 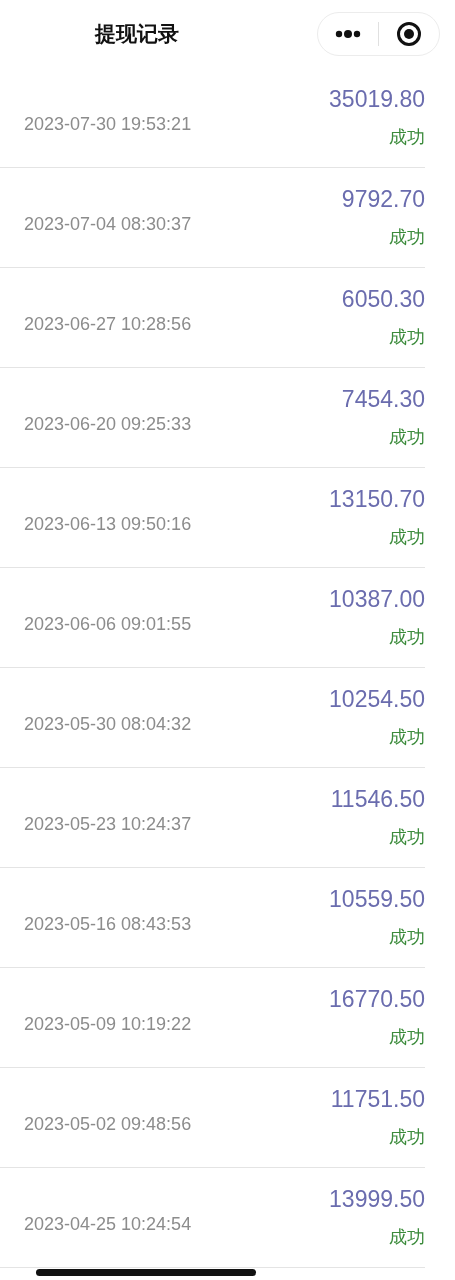 What do you see at coordinates (137, 34) in the screenshot?
I see `page-title: 提现记录` at bounding box center [137, 34].